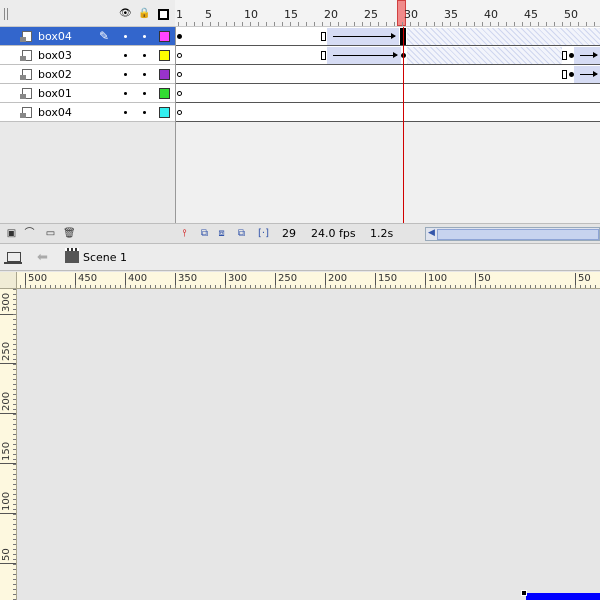  What do you see at coordinates (333, 233) in the screenshot?
I see `frame-rate: 24.0 fps` at bounding box center [333, 233].